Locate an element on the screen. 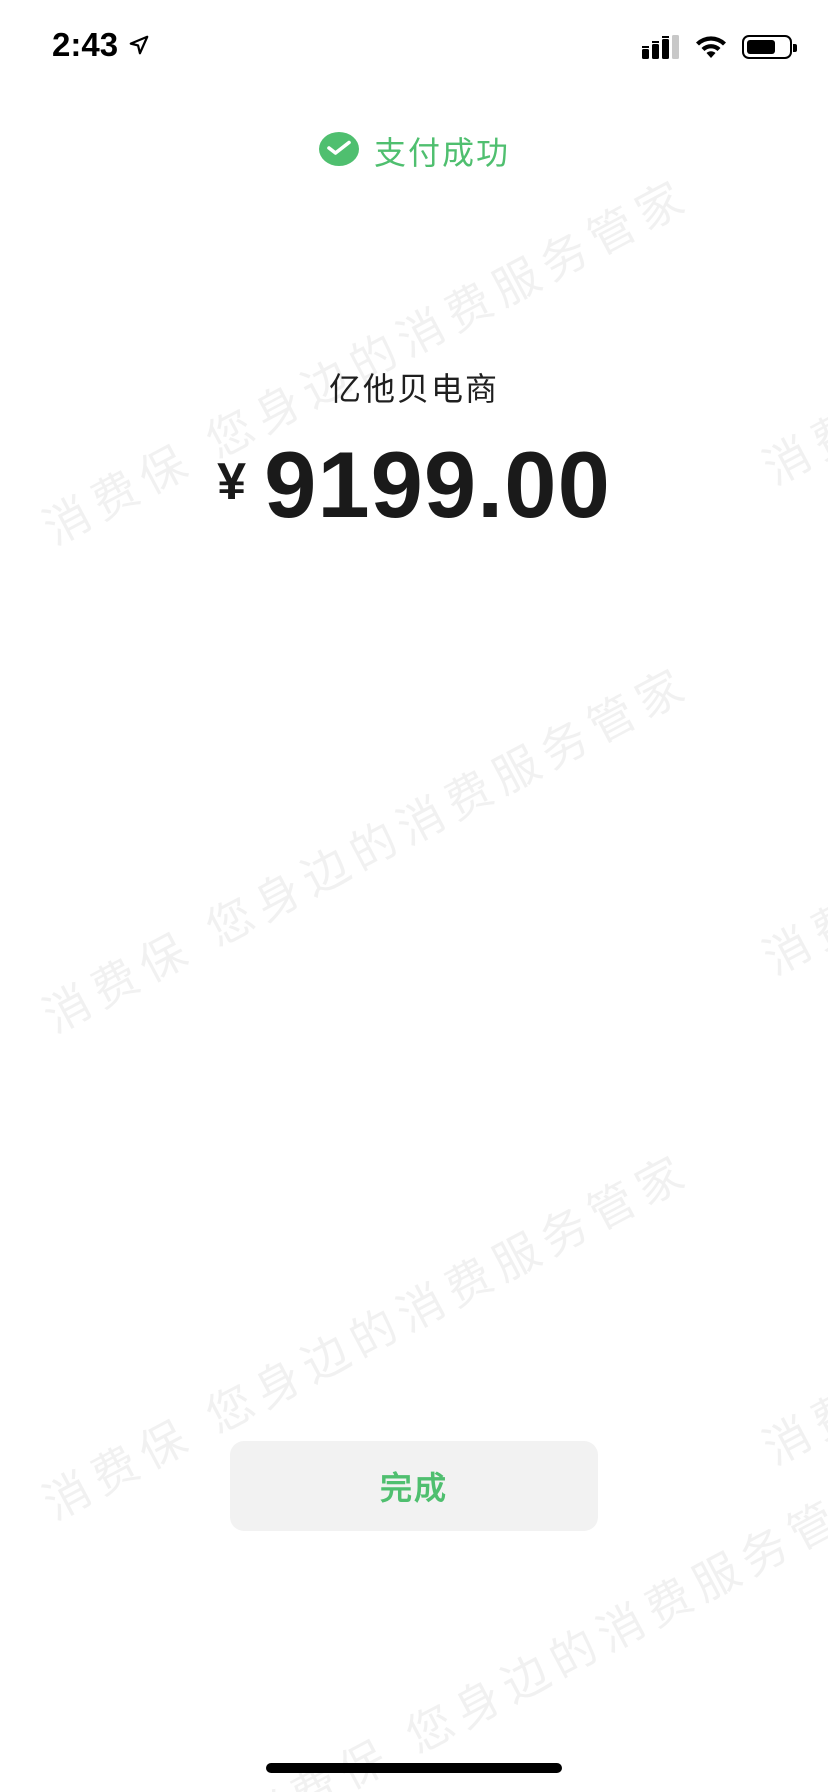 The height and width of the screenshot is (1792, 828). status-bar: 2:43 is located at coordinates (414, 49).